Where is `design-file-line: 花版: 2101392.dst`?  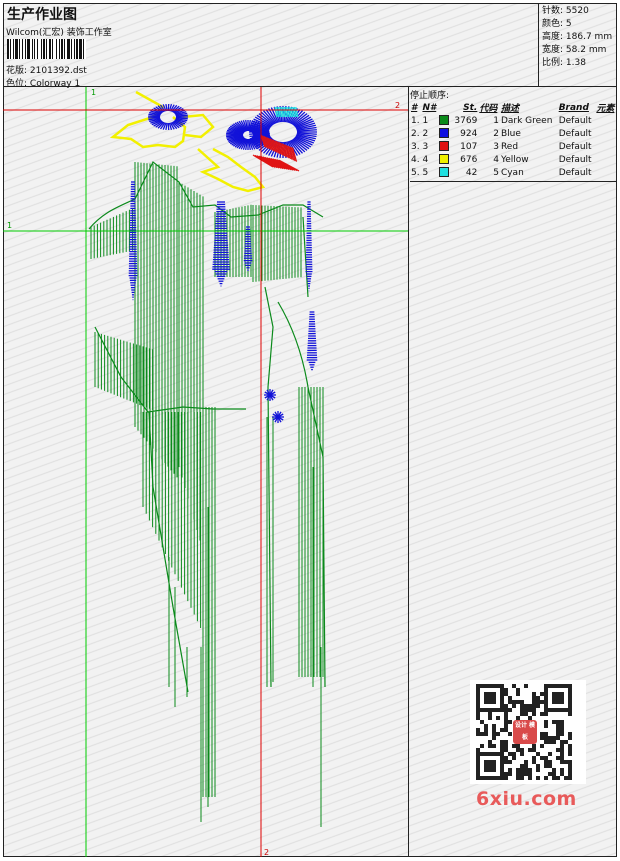 design-file-line: 花版: 2101392.dst is located at coordinates (46, 69).